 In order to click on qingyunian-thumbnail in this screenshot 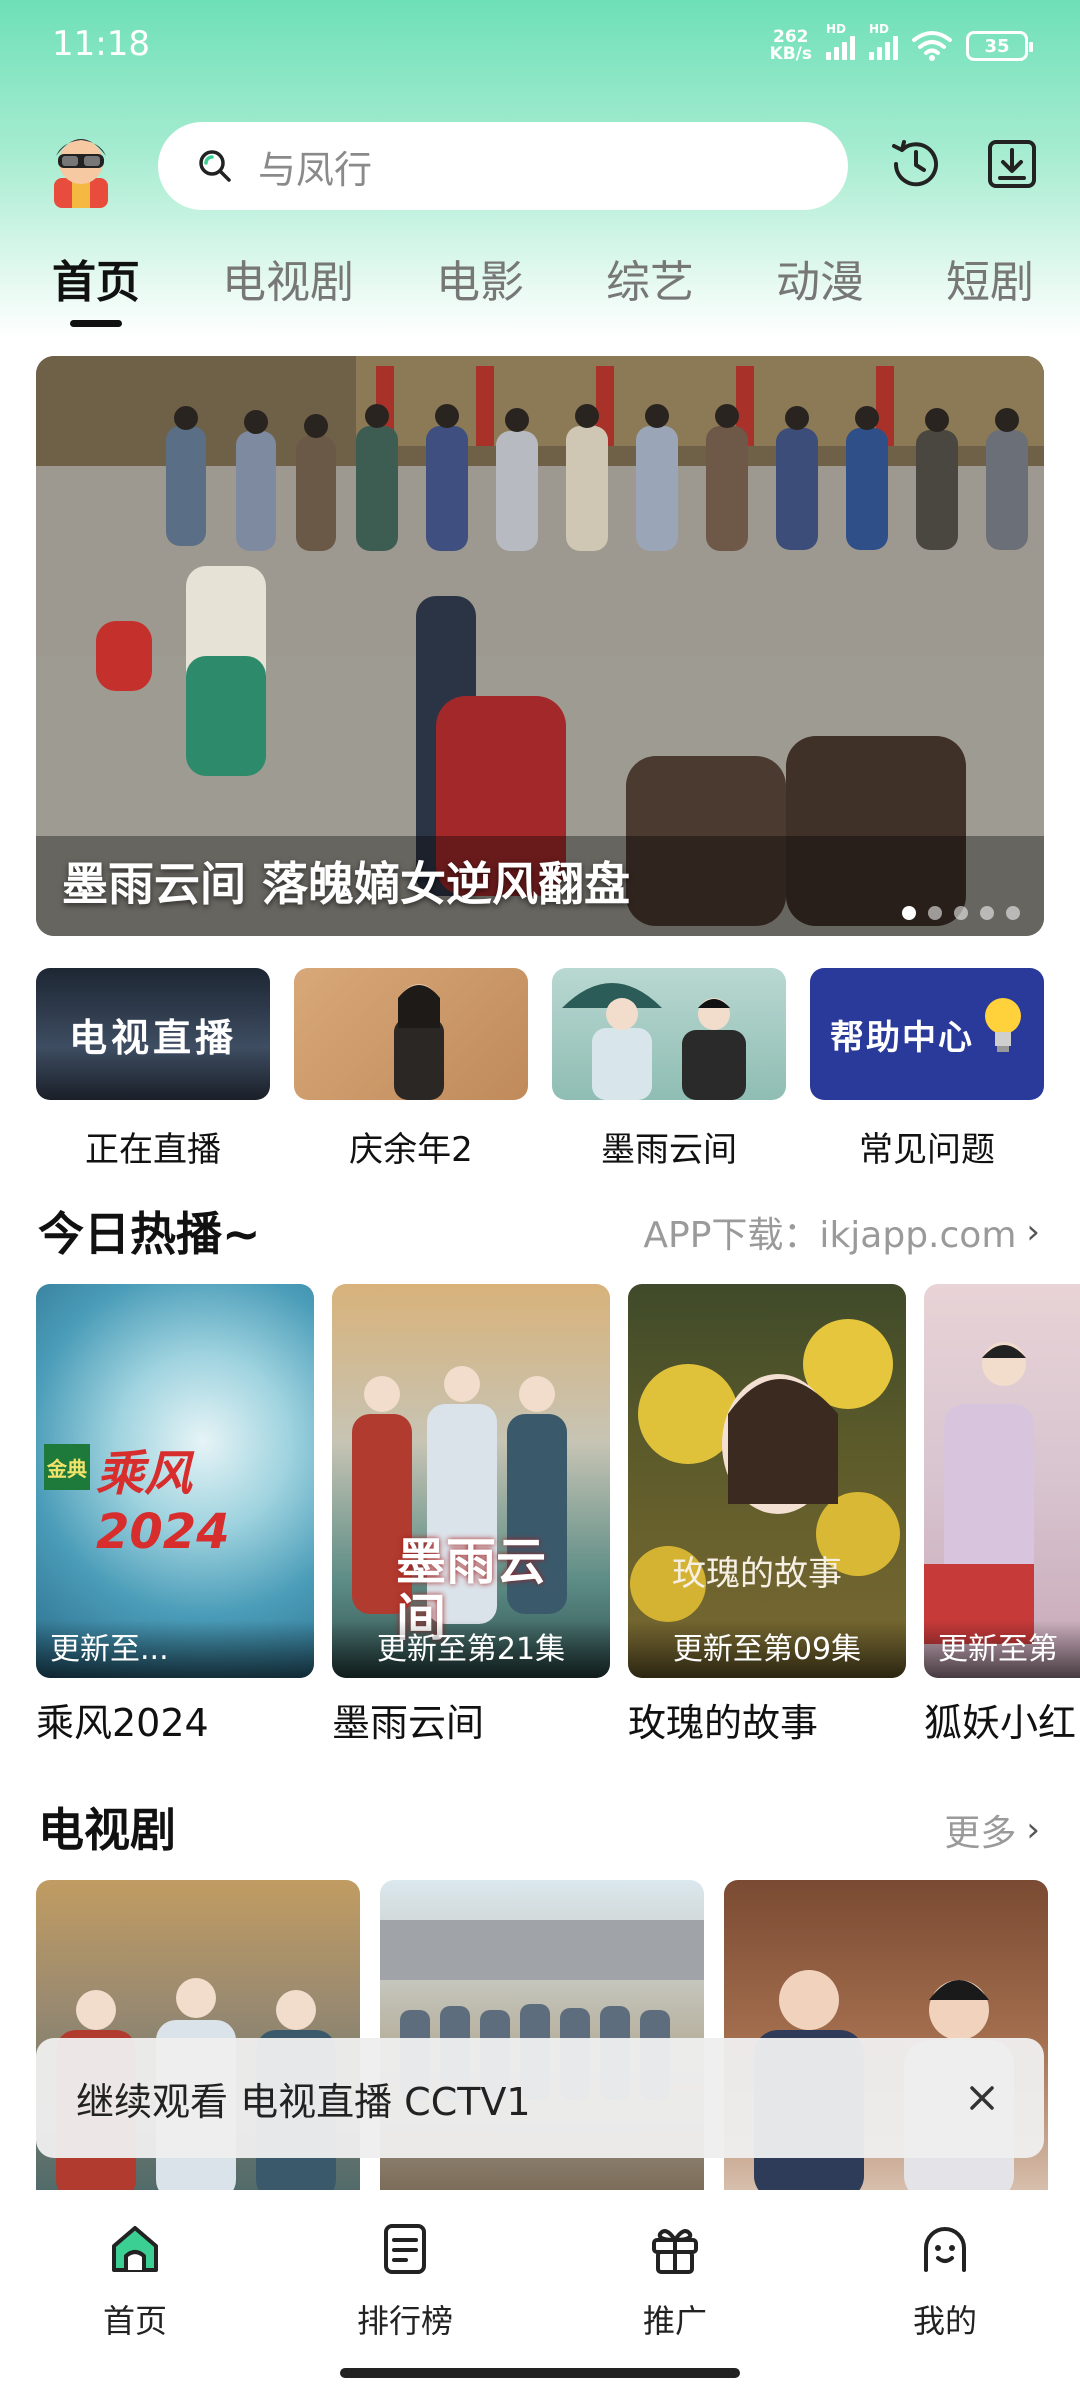, I will do `click(411, 1034)`.